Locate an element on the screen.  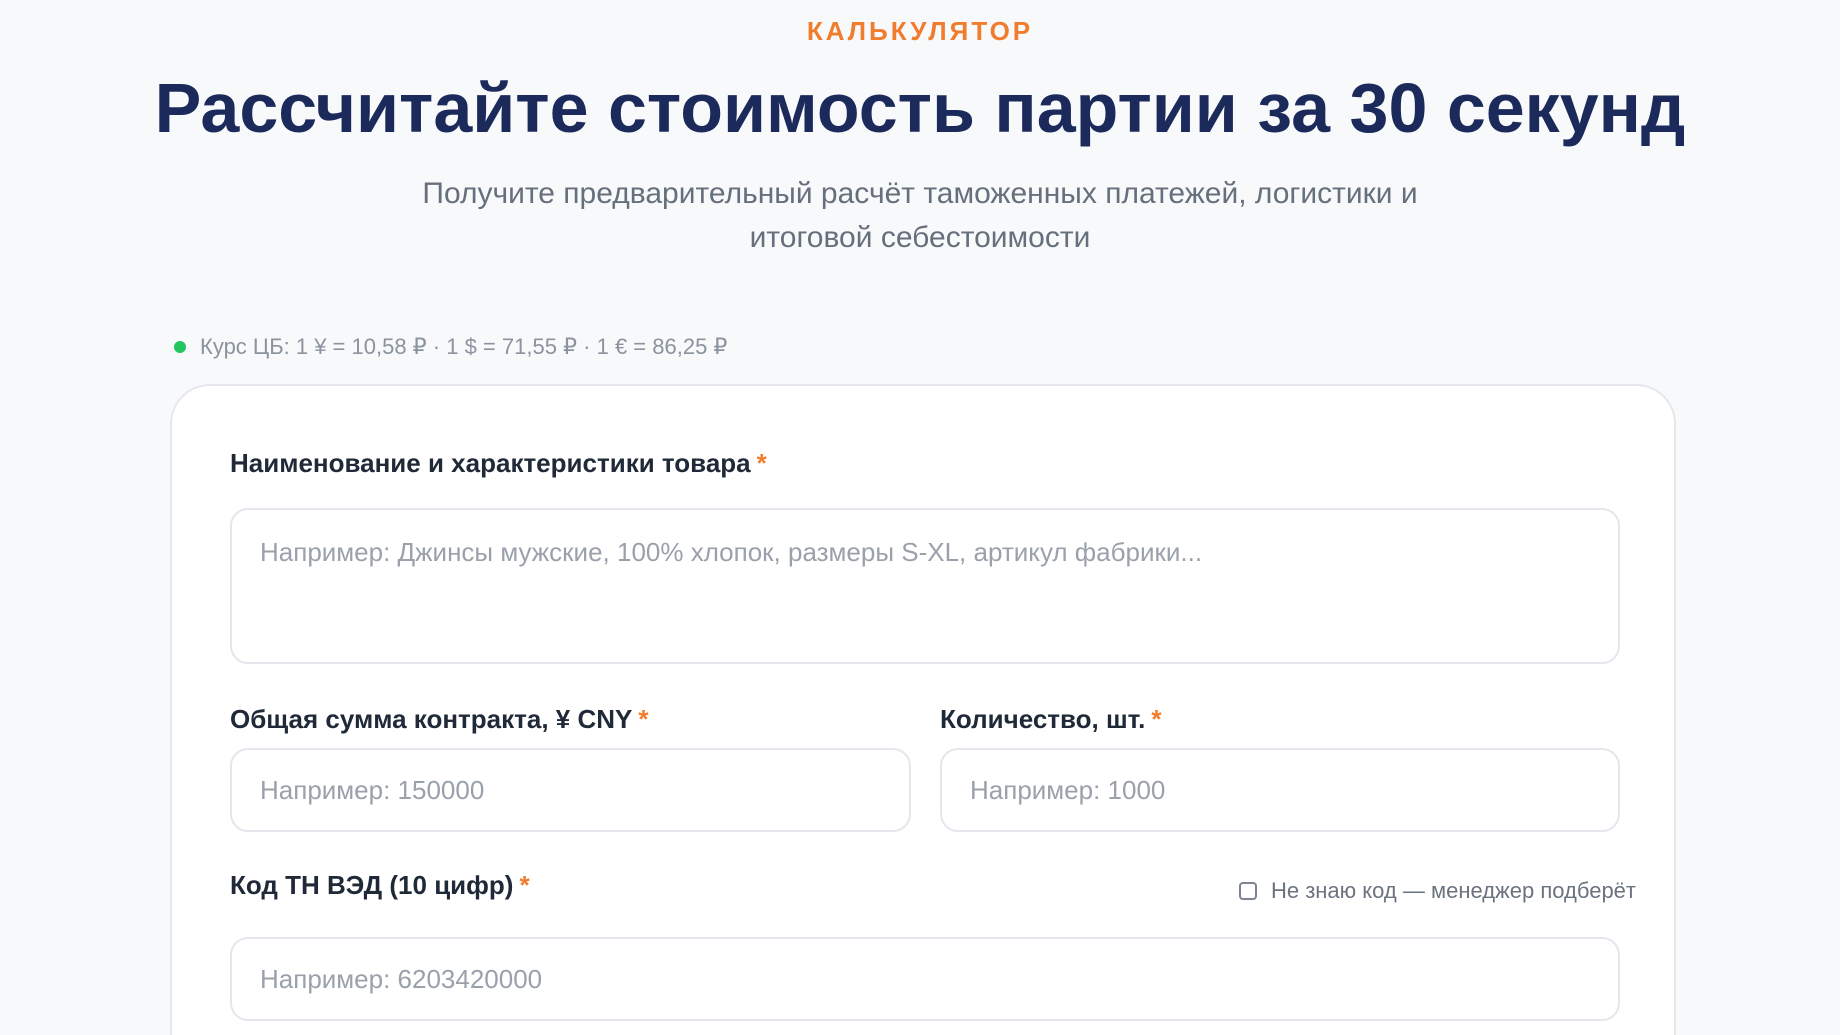
quantity-label: Количество, шт. * is located at coordinates (1050, 719).